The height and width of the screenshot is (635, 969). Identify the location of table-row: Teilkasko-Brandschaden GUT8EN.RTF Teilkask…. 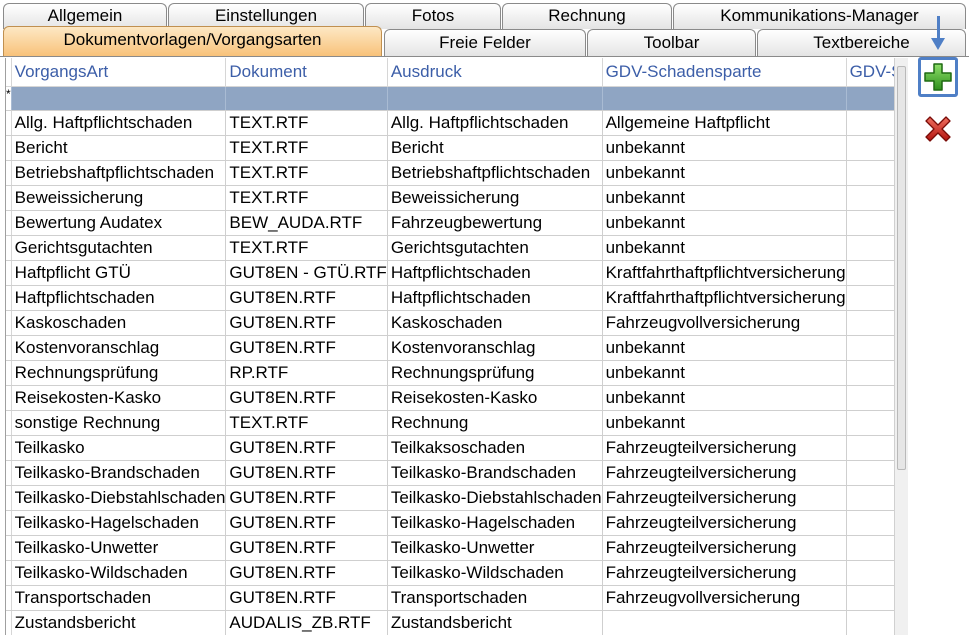
(450, 473).